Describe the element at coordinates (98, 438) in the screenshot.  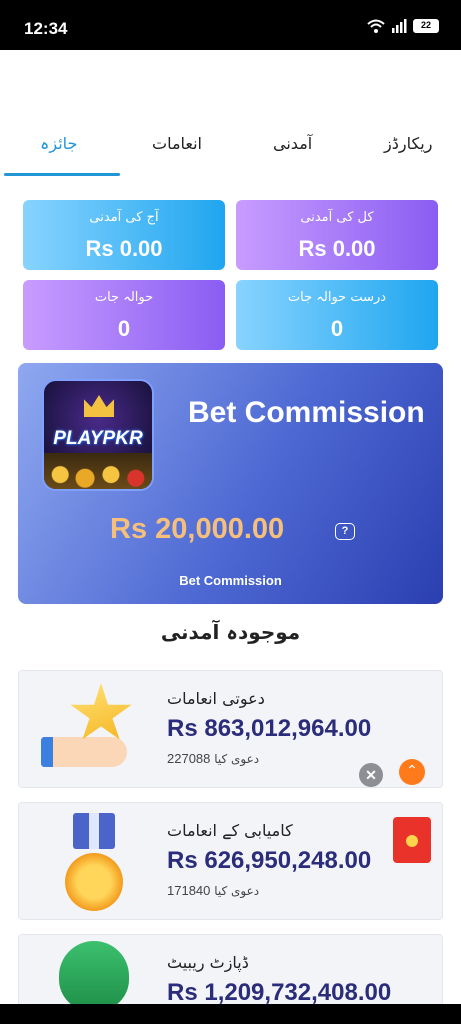
I see `logo-text: PLAYPKR` at that location.